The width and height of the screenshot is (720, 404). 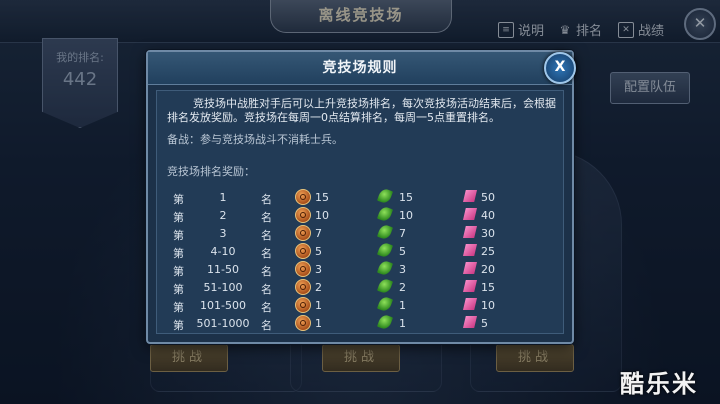 What do you see at coordinates (488, 287) in the screenshot?
I see `reward-crystal-amount: 15` at bounding box center [488, 287].